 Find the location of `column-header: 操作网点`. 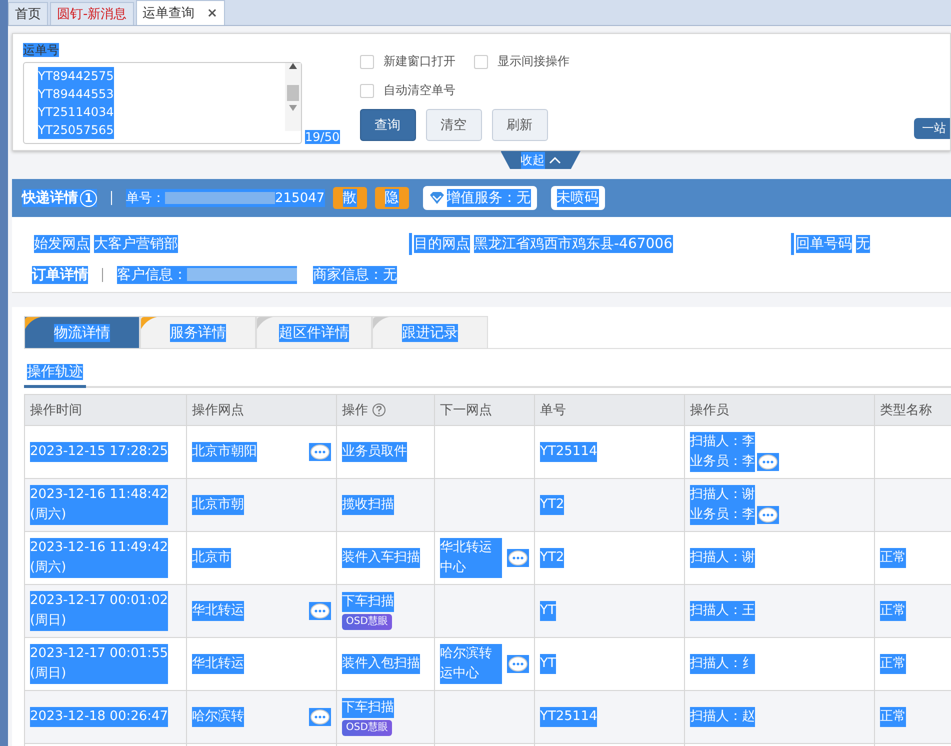

column-header: 操作网点 is located at coordinates (261, 410).